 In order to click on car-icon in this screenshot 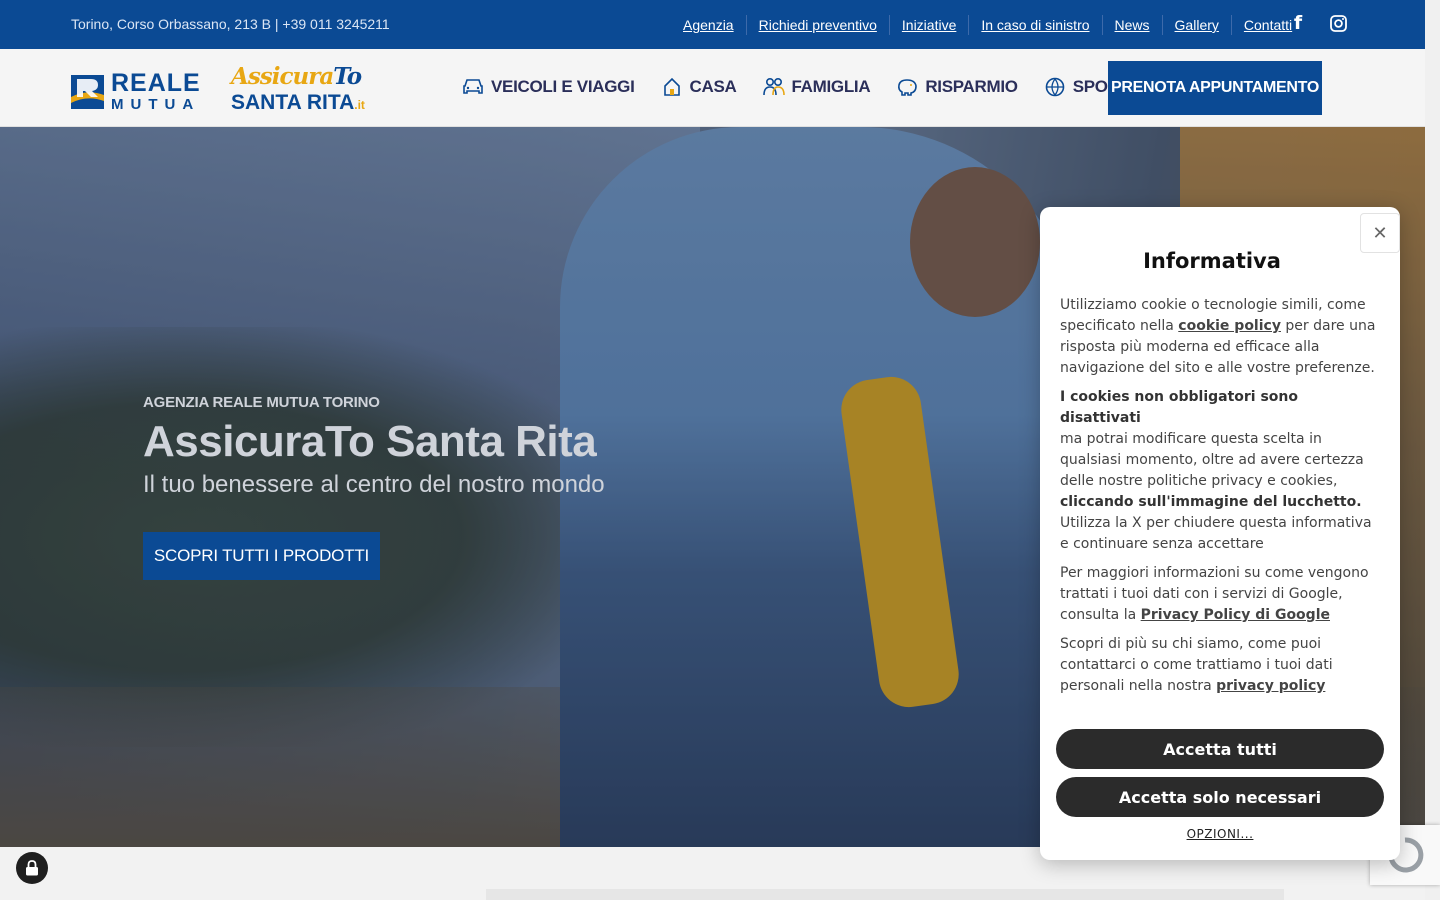, I will do `click(473, 87)`.